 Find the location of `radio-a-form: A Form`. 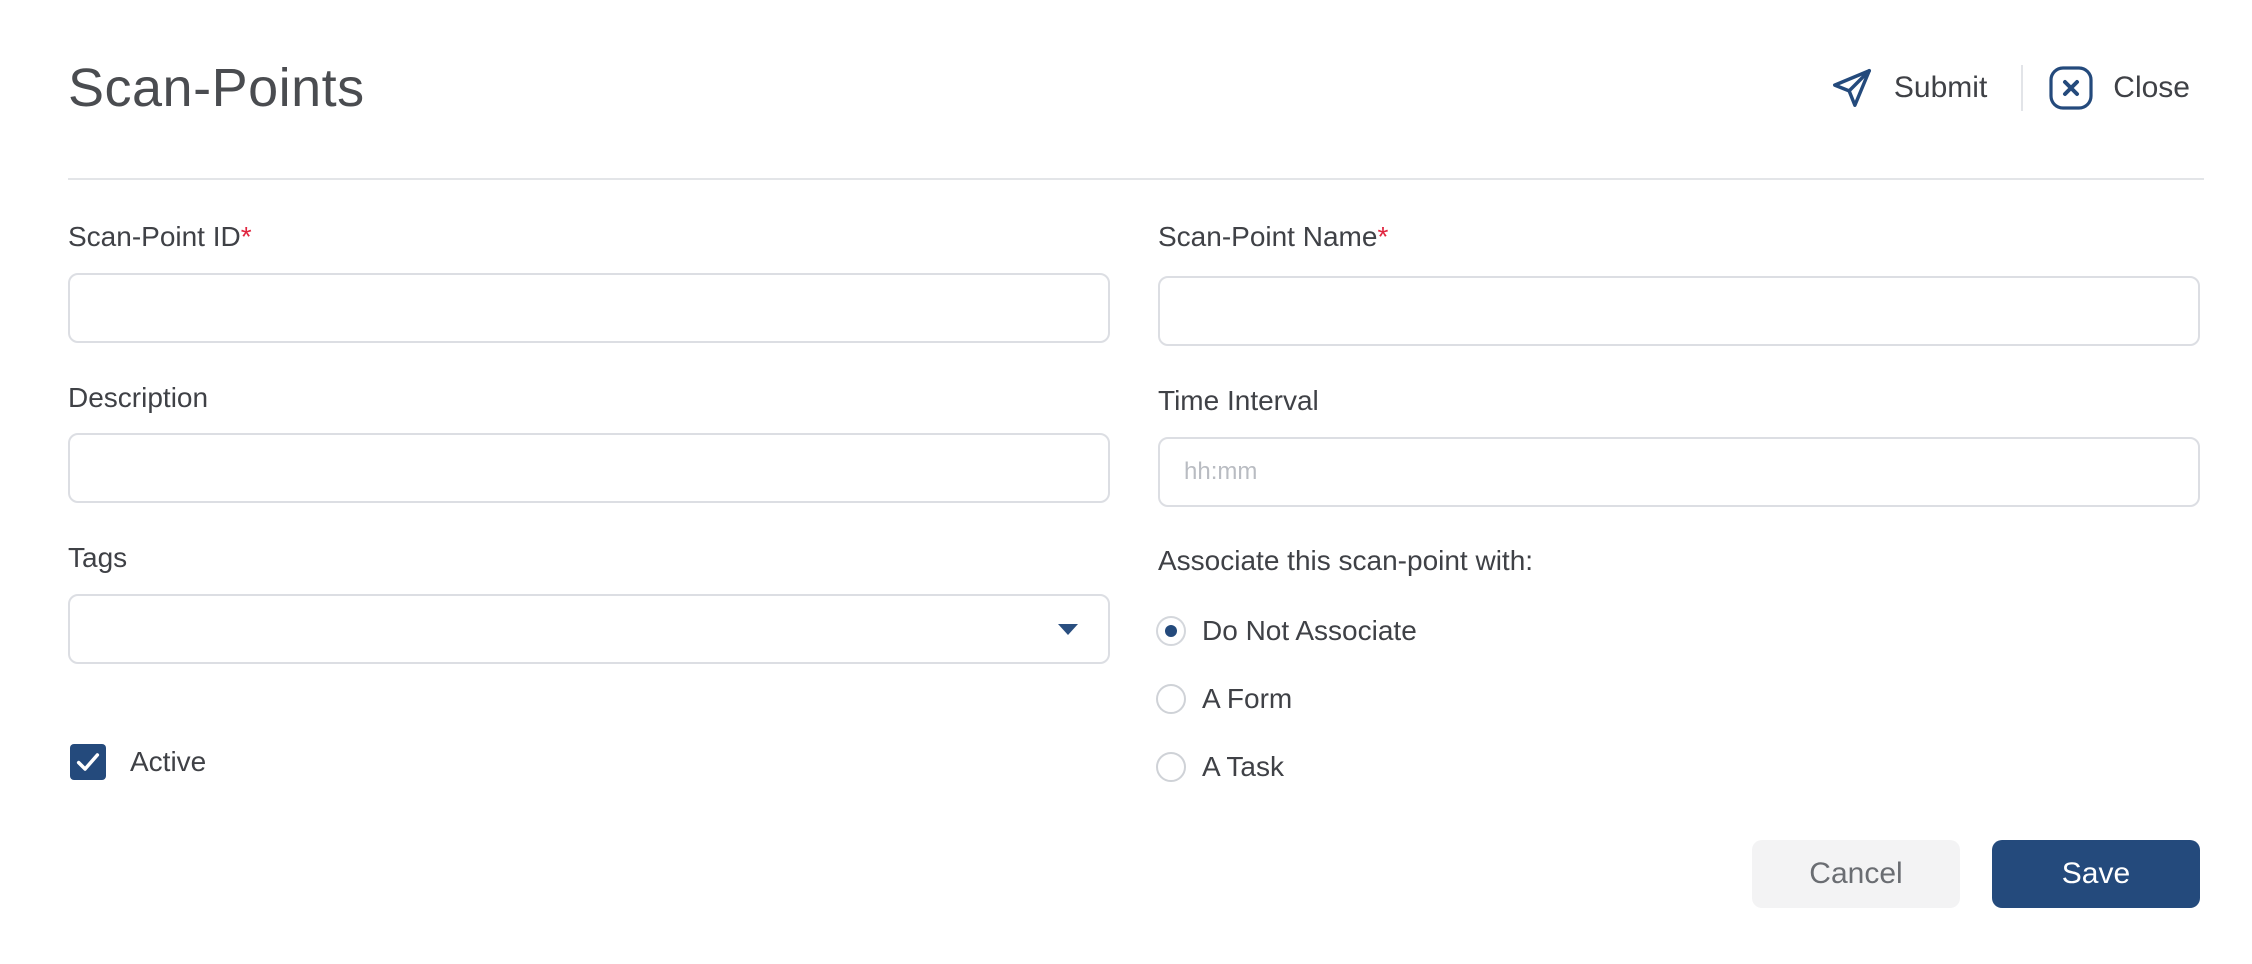

radio-a-form: A Form is located at coordinates (1224, 699).